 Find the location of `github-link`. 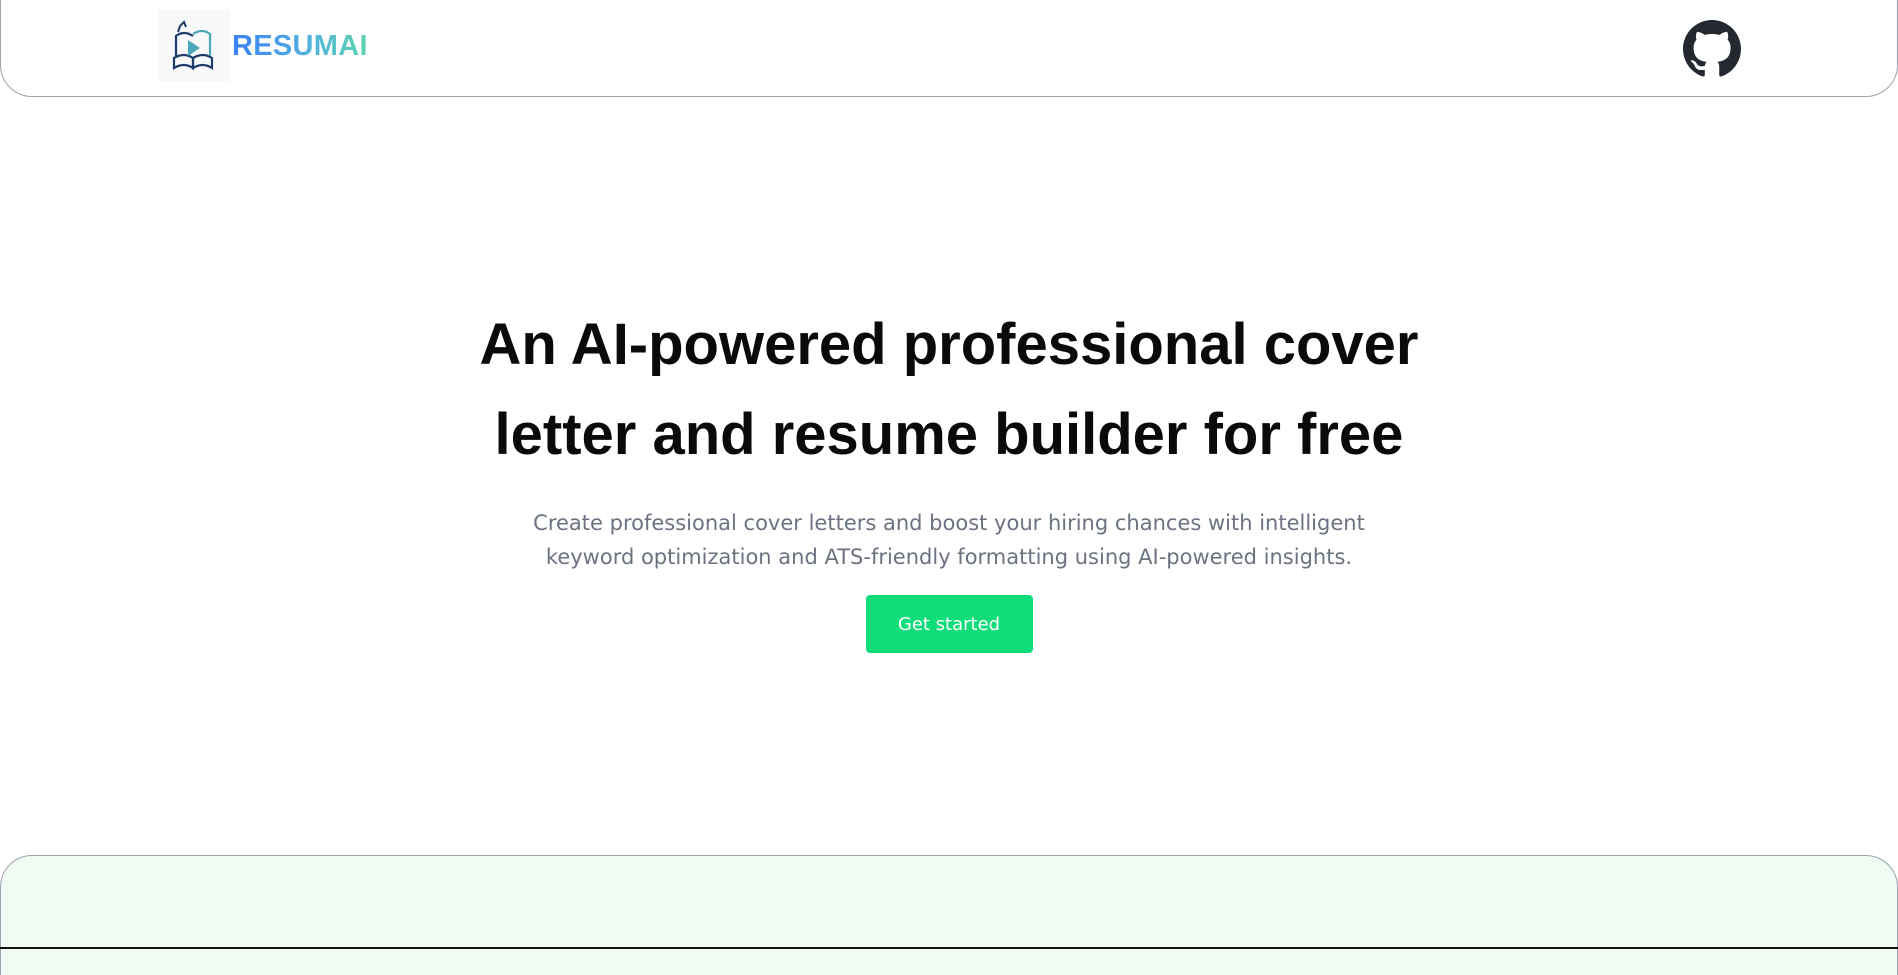

github-link is located at coordinates (1712, 49).